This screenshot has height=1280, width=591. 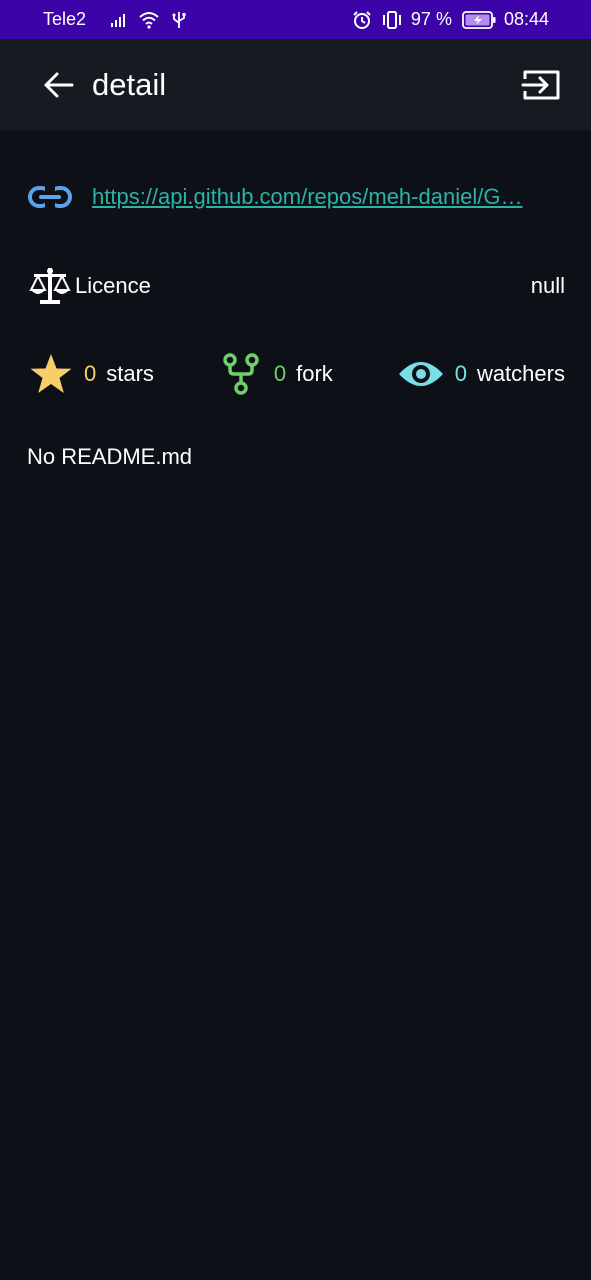 I want to click on wifi-icon, so click(x=149, y=20).